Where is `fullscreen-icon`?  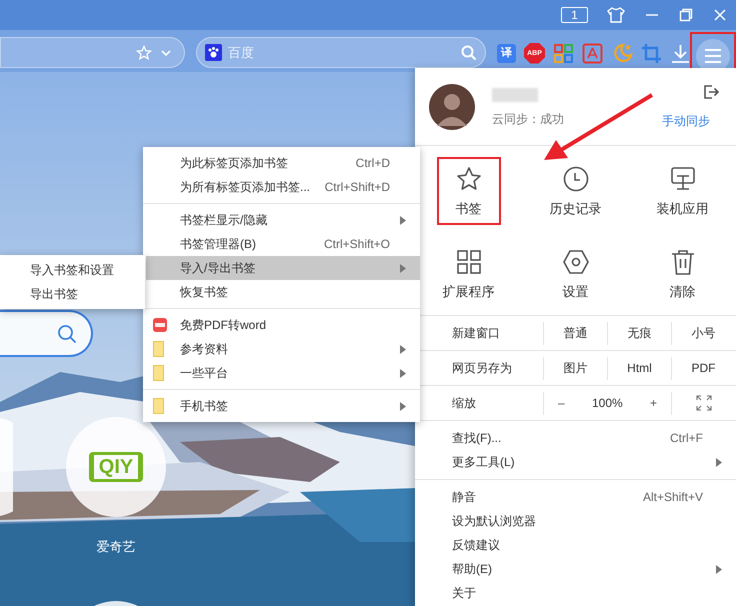
fullscreen-icon is located at coordinates (704, 403).